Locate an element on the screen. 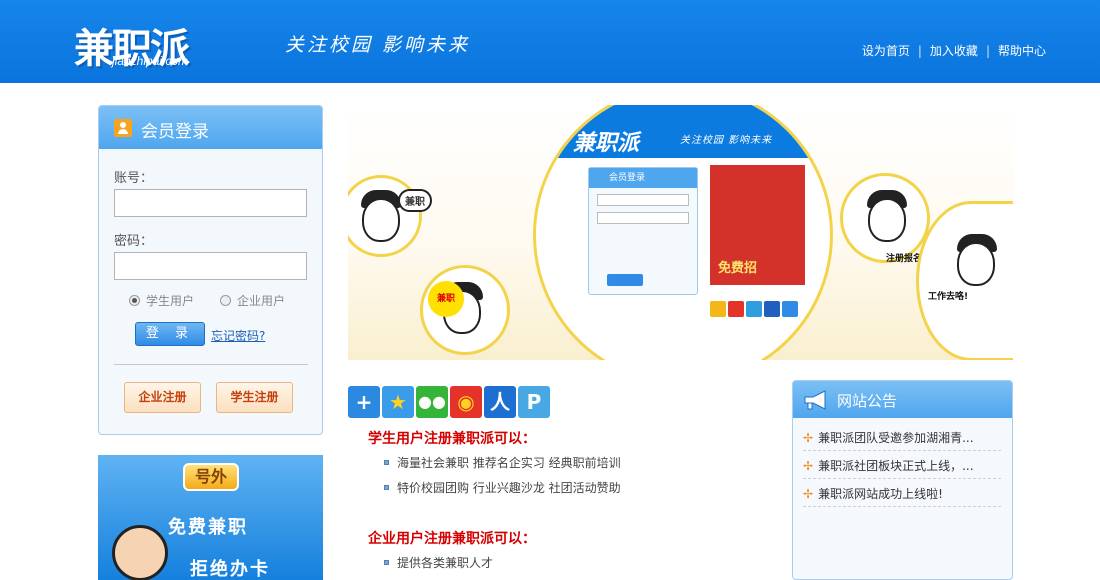  company-benefit-item: 提供各类兼职人才 is located at coordinates (438, 562).